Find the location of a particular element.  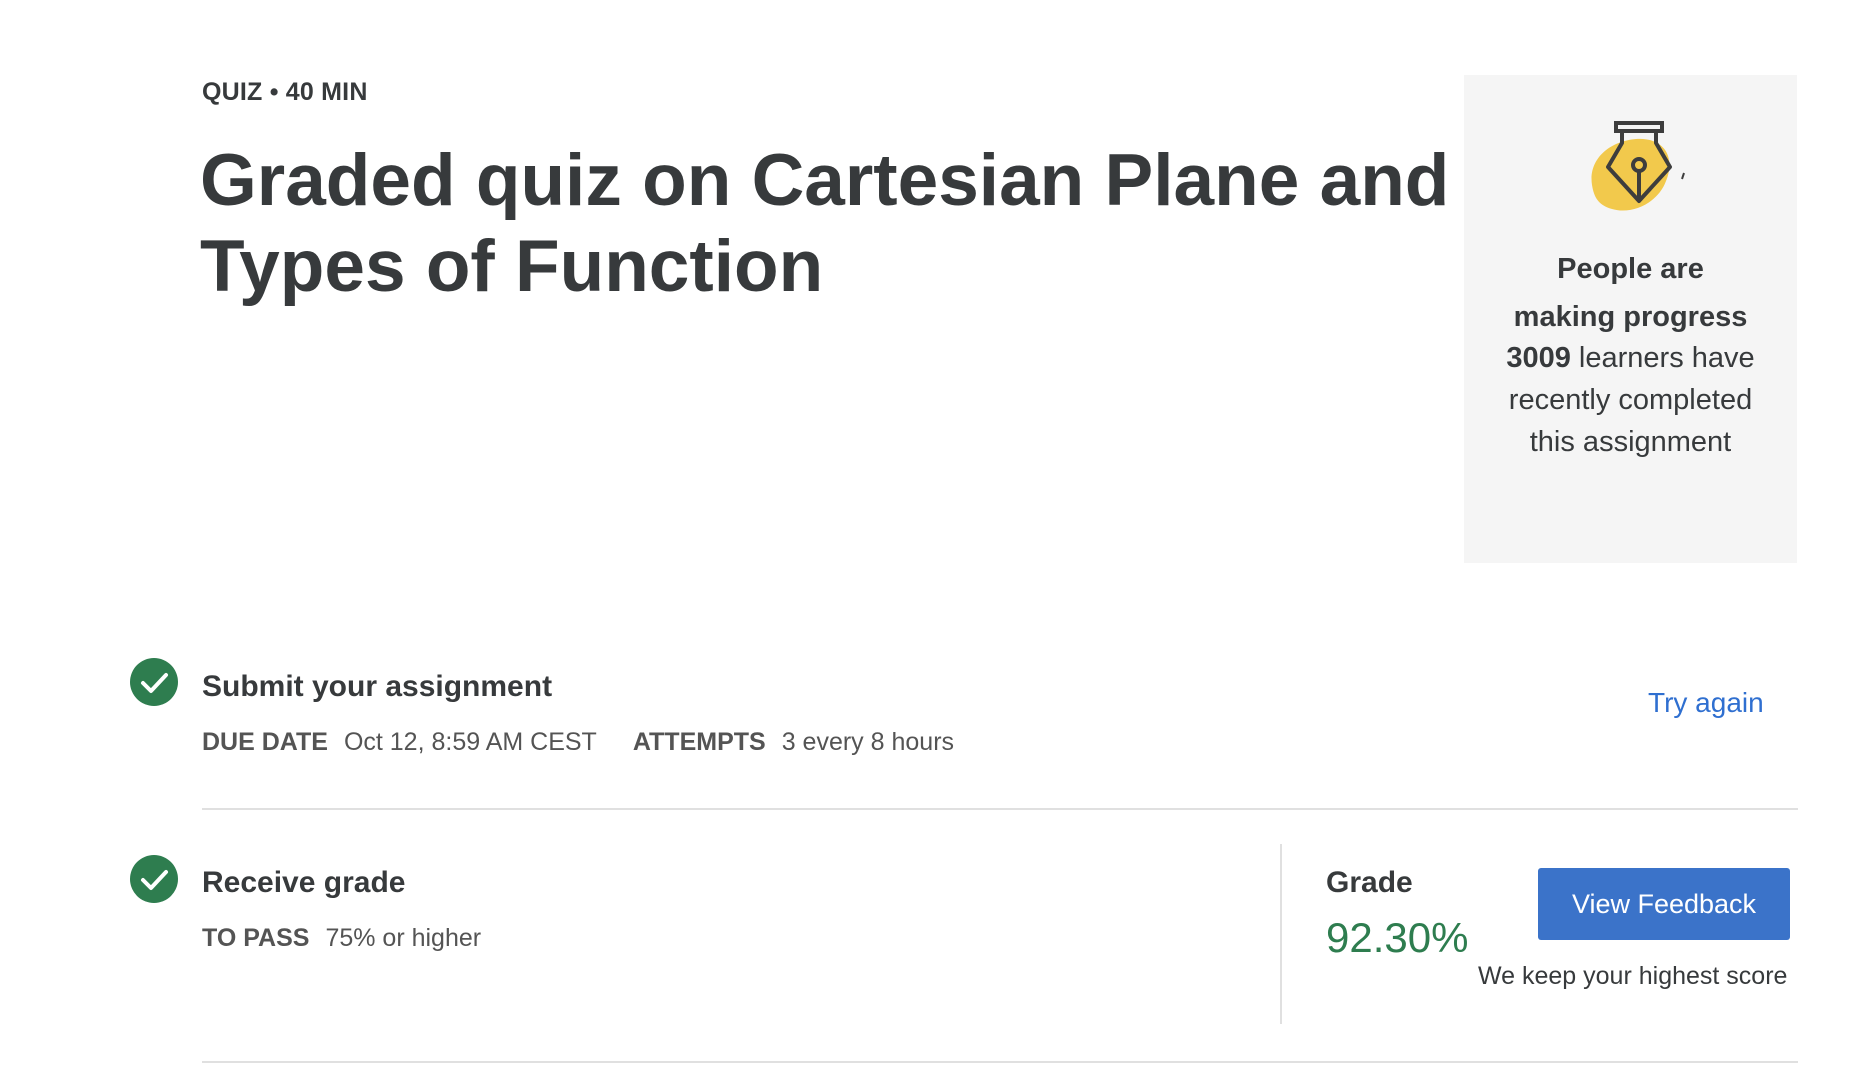

to-pass-value: 75% or higher is located at coordinates (403, 938).